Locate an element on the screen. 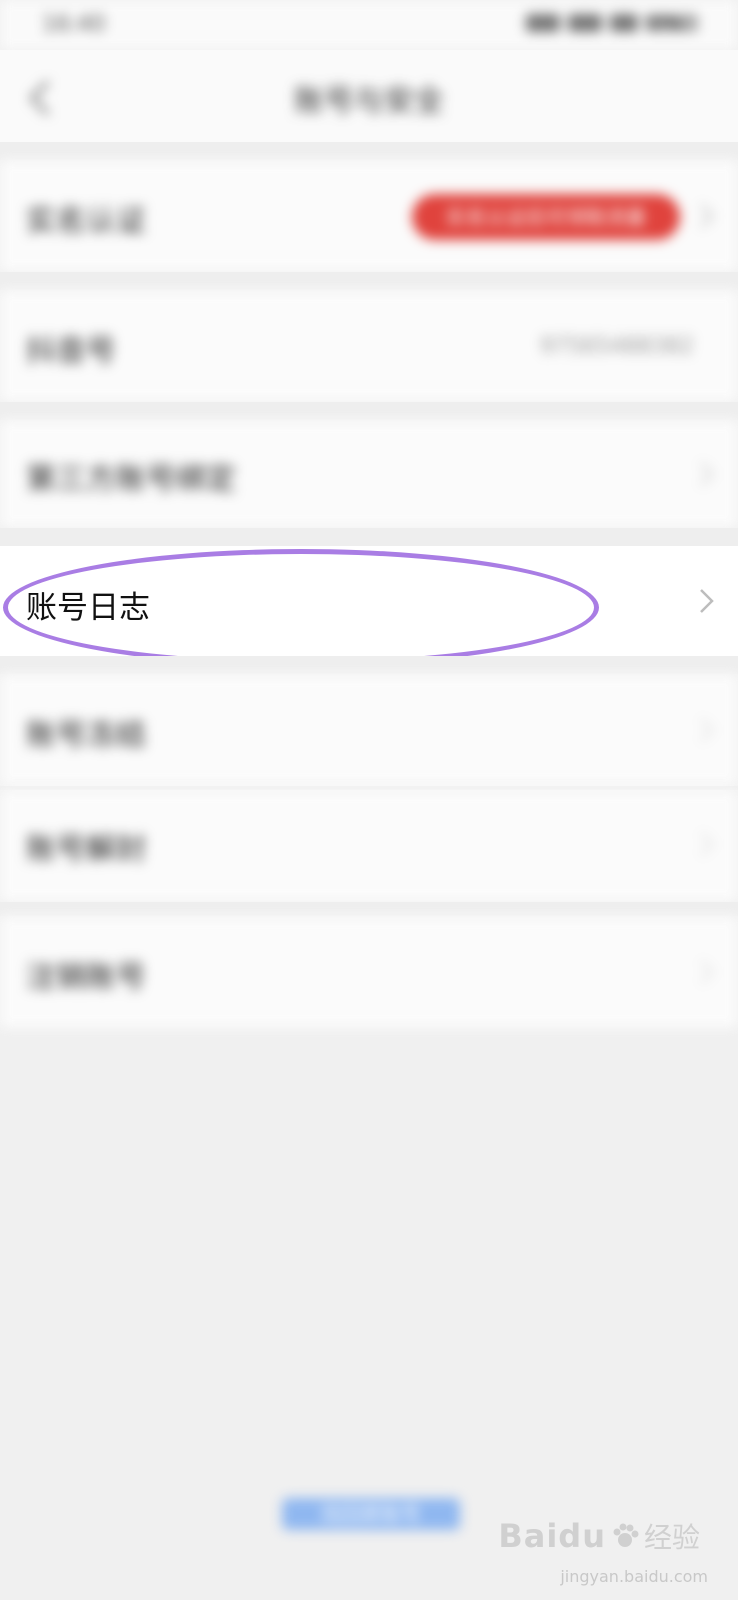 This screenshot has width=738, height=1600. third-party-label: 第三方账号绑定 is located at coordinates (131, 479).